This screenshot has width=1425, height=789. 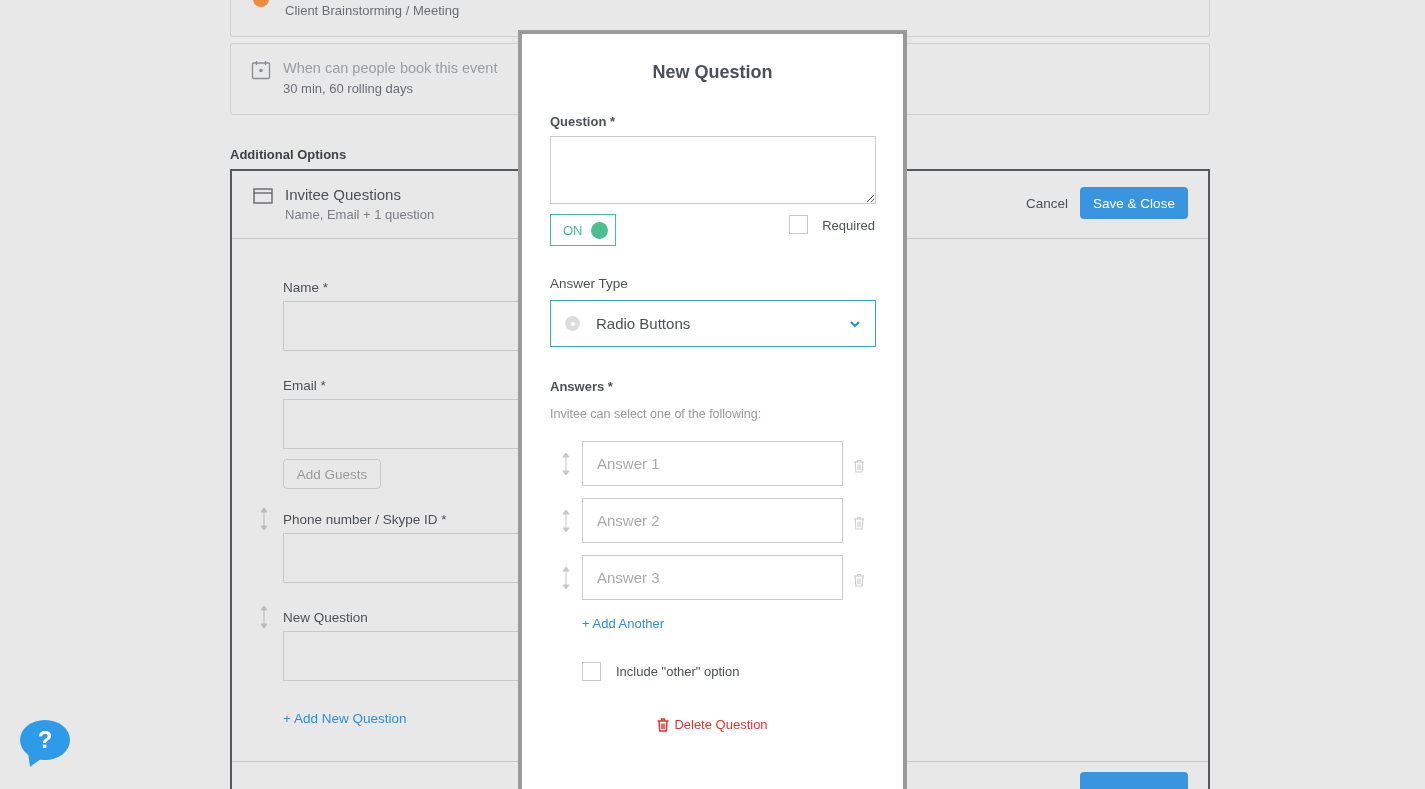 I want to click on answer-type-label: Answer Type, so click(x=589, y=284).